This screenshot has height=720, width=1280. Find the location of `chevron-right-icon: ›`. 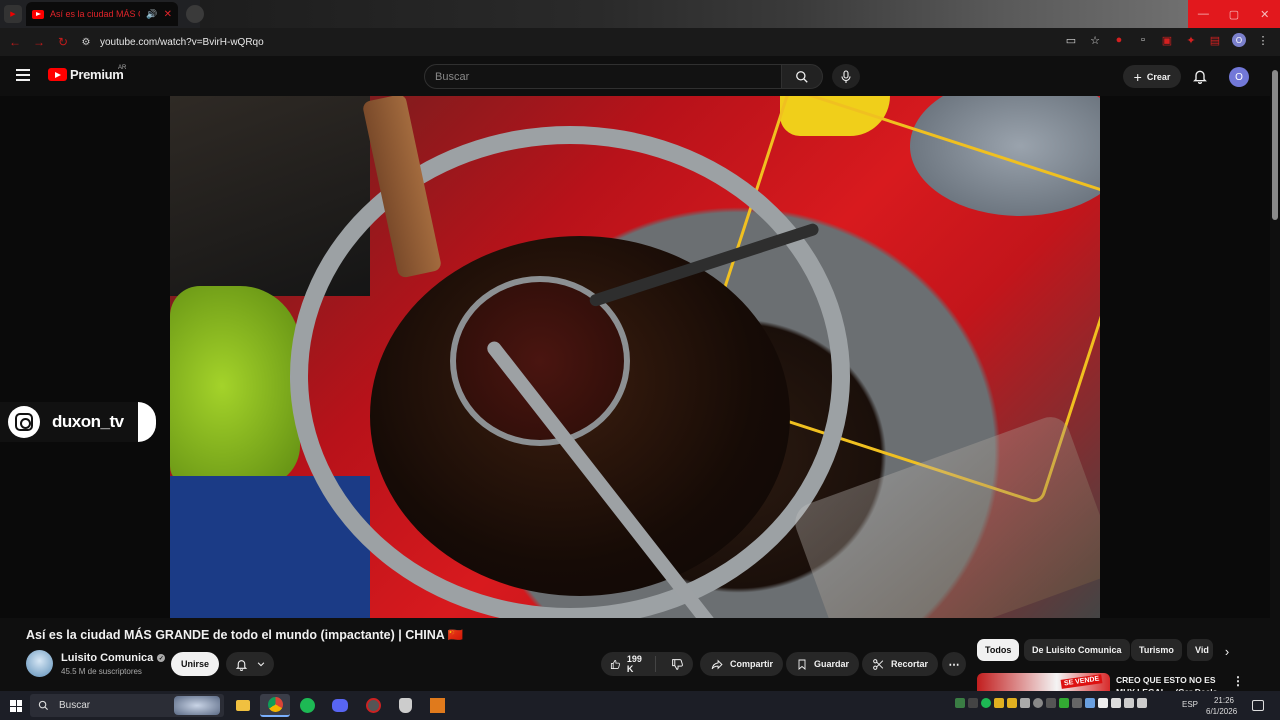

chevron-right-icon: › is located at coordinates (1227, 651).